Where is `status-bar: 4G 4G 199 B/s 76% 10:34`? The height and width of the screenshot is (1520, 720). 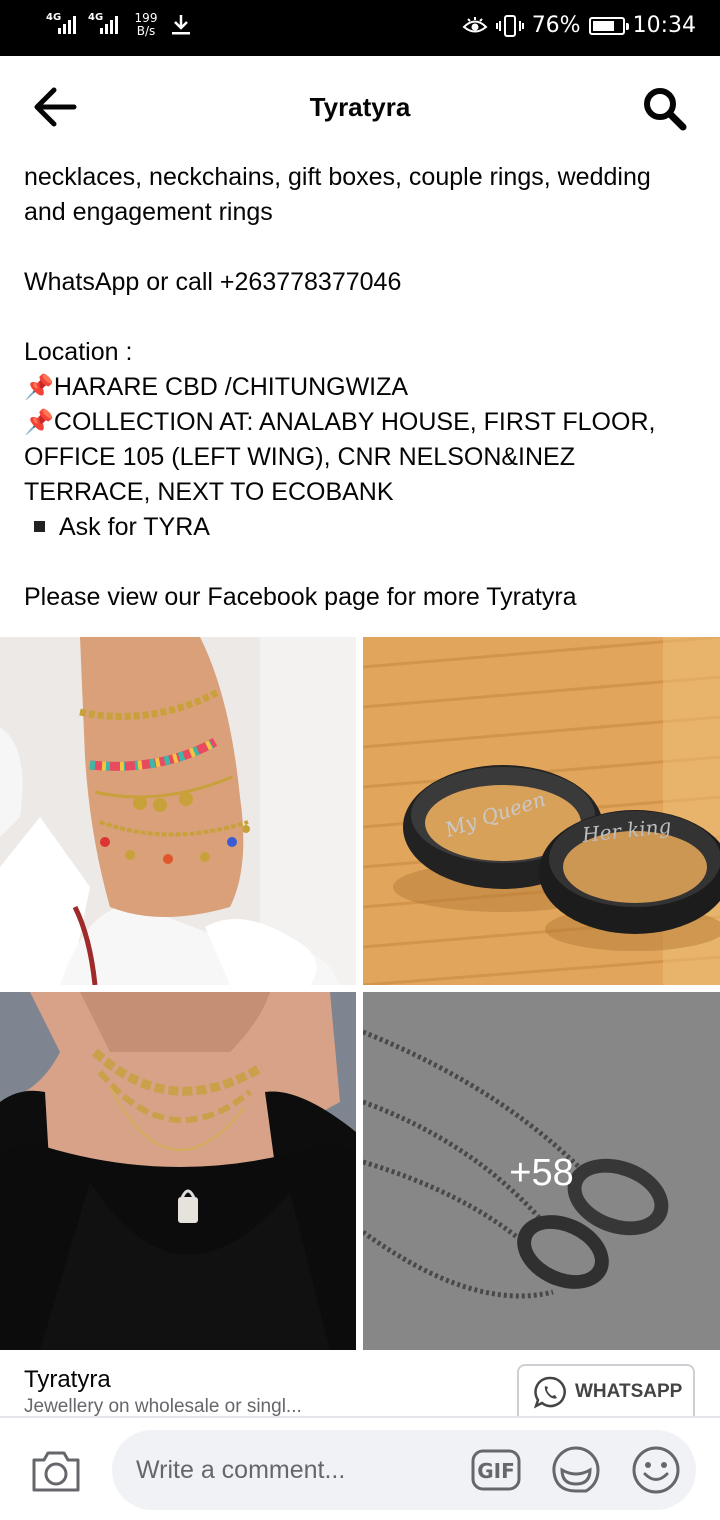
status-bar: 4G 4G 199 B/s 76% 10:34 is located at coordinates (360, 28).